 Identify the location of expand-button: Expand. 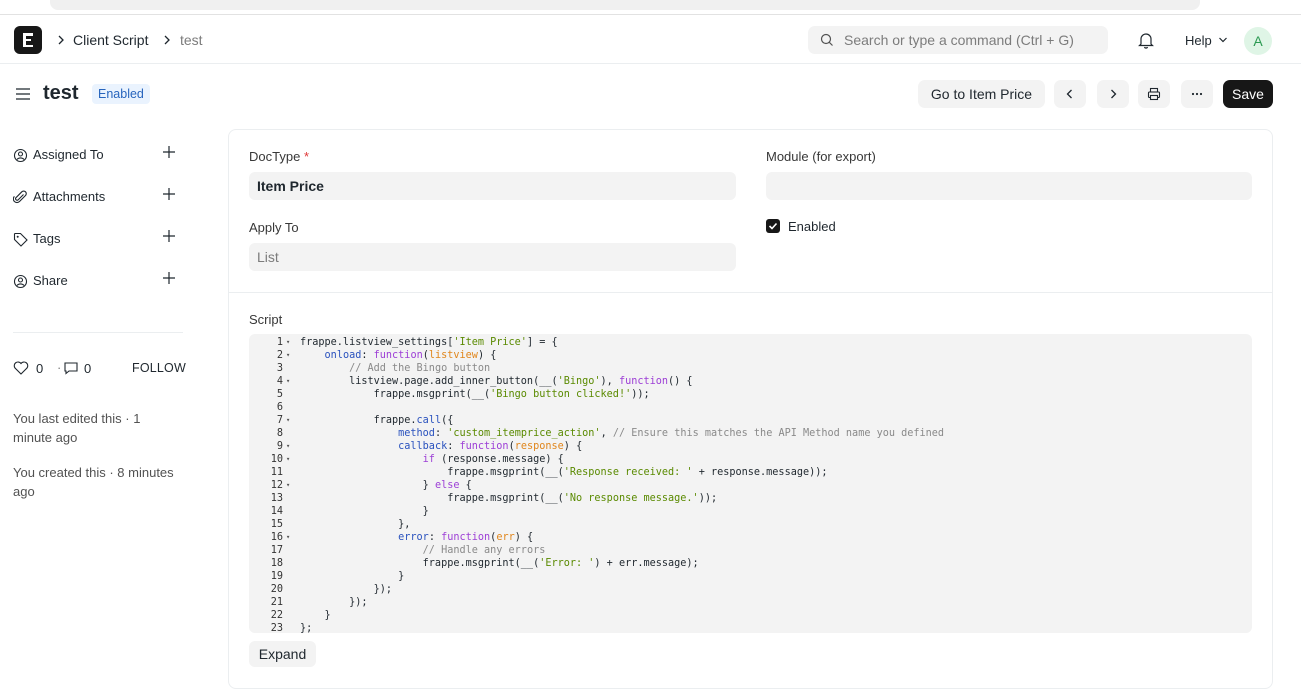
(282, 654).